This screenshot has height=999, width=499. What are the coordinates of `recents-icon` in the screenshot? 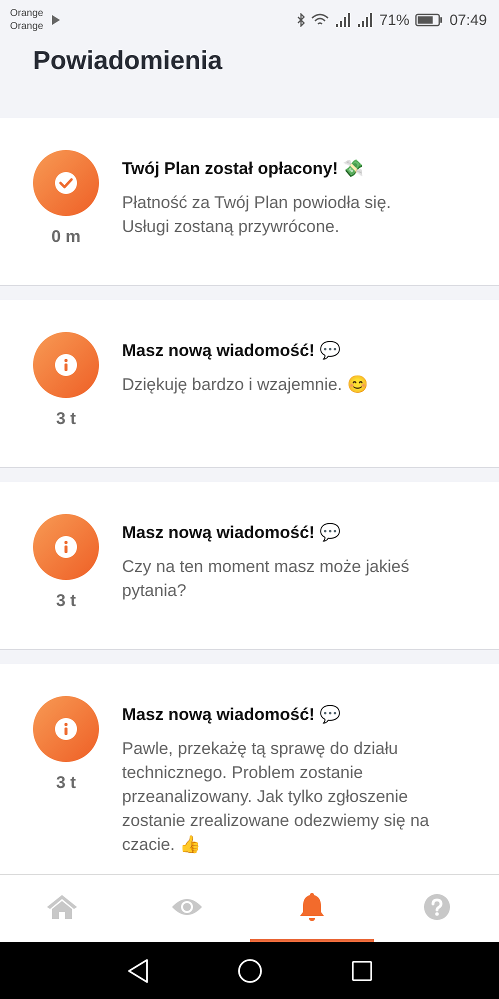 It's located at (361, 971).